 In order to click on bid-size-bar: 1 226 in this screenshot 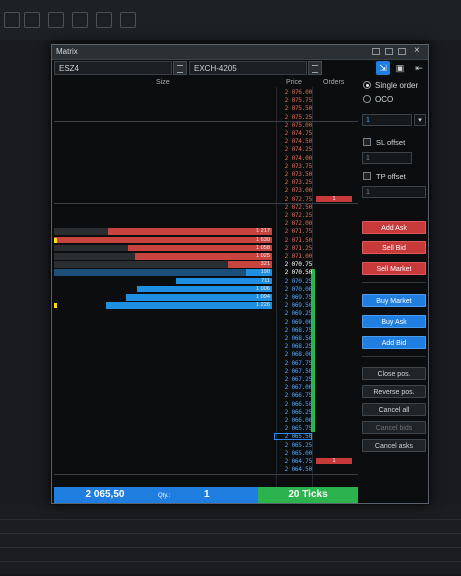, I will do `click(189, 305)`.